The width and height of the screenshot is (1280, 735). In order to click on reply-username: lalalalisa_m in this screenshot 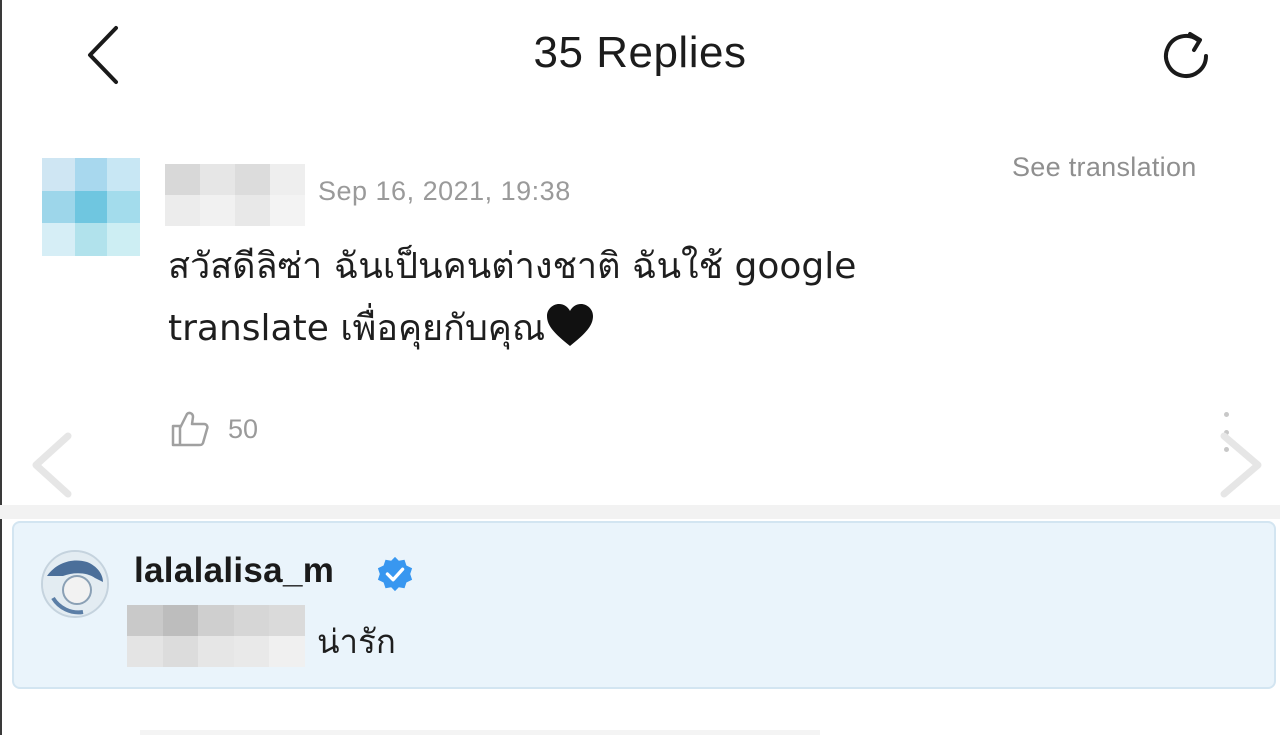, I will do `click(234, 571)`.